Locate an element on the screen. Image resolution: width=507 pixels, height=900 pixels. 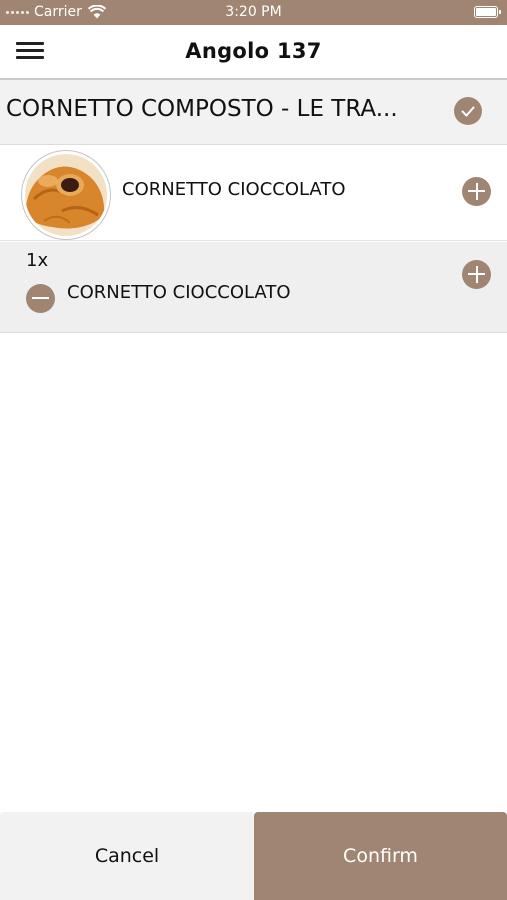
status-time: 3:20 PM is located at coordinates (253, 12).